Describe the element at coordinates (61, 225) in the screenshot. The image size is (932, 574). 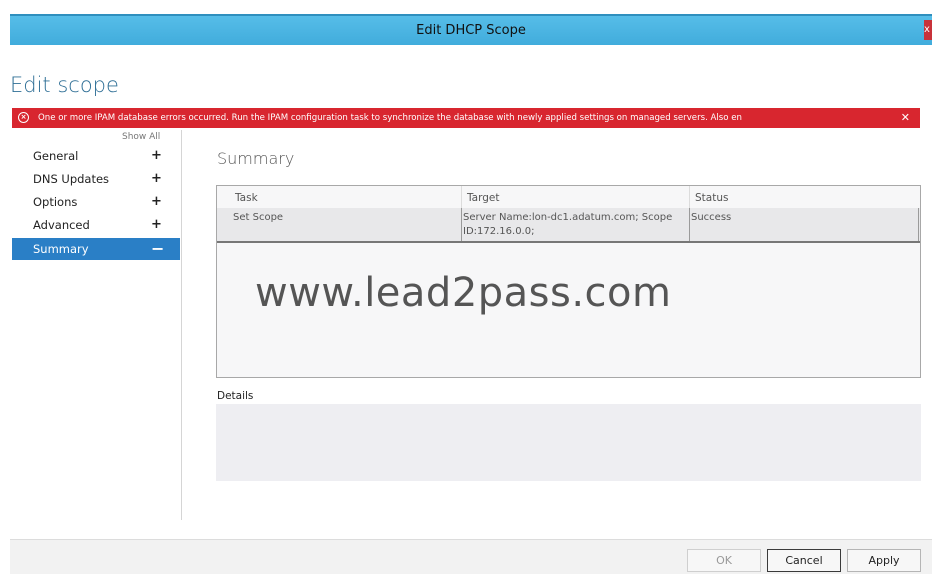
I see `sidebar-item-label: Advanced` at that location.